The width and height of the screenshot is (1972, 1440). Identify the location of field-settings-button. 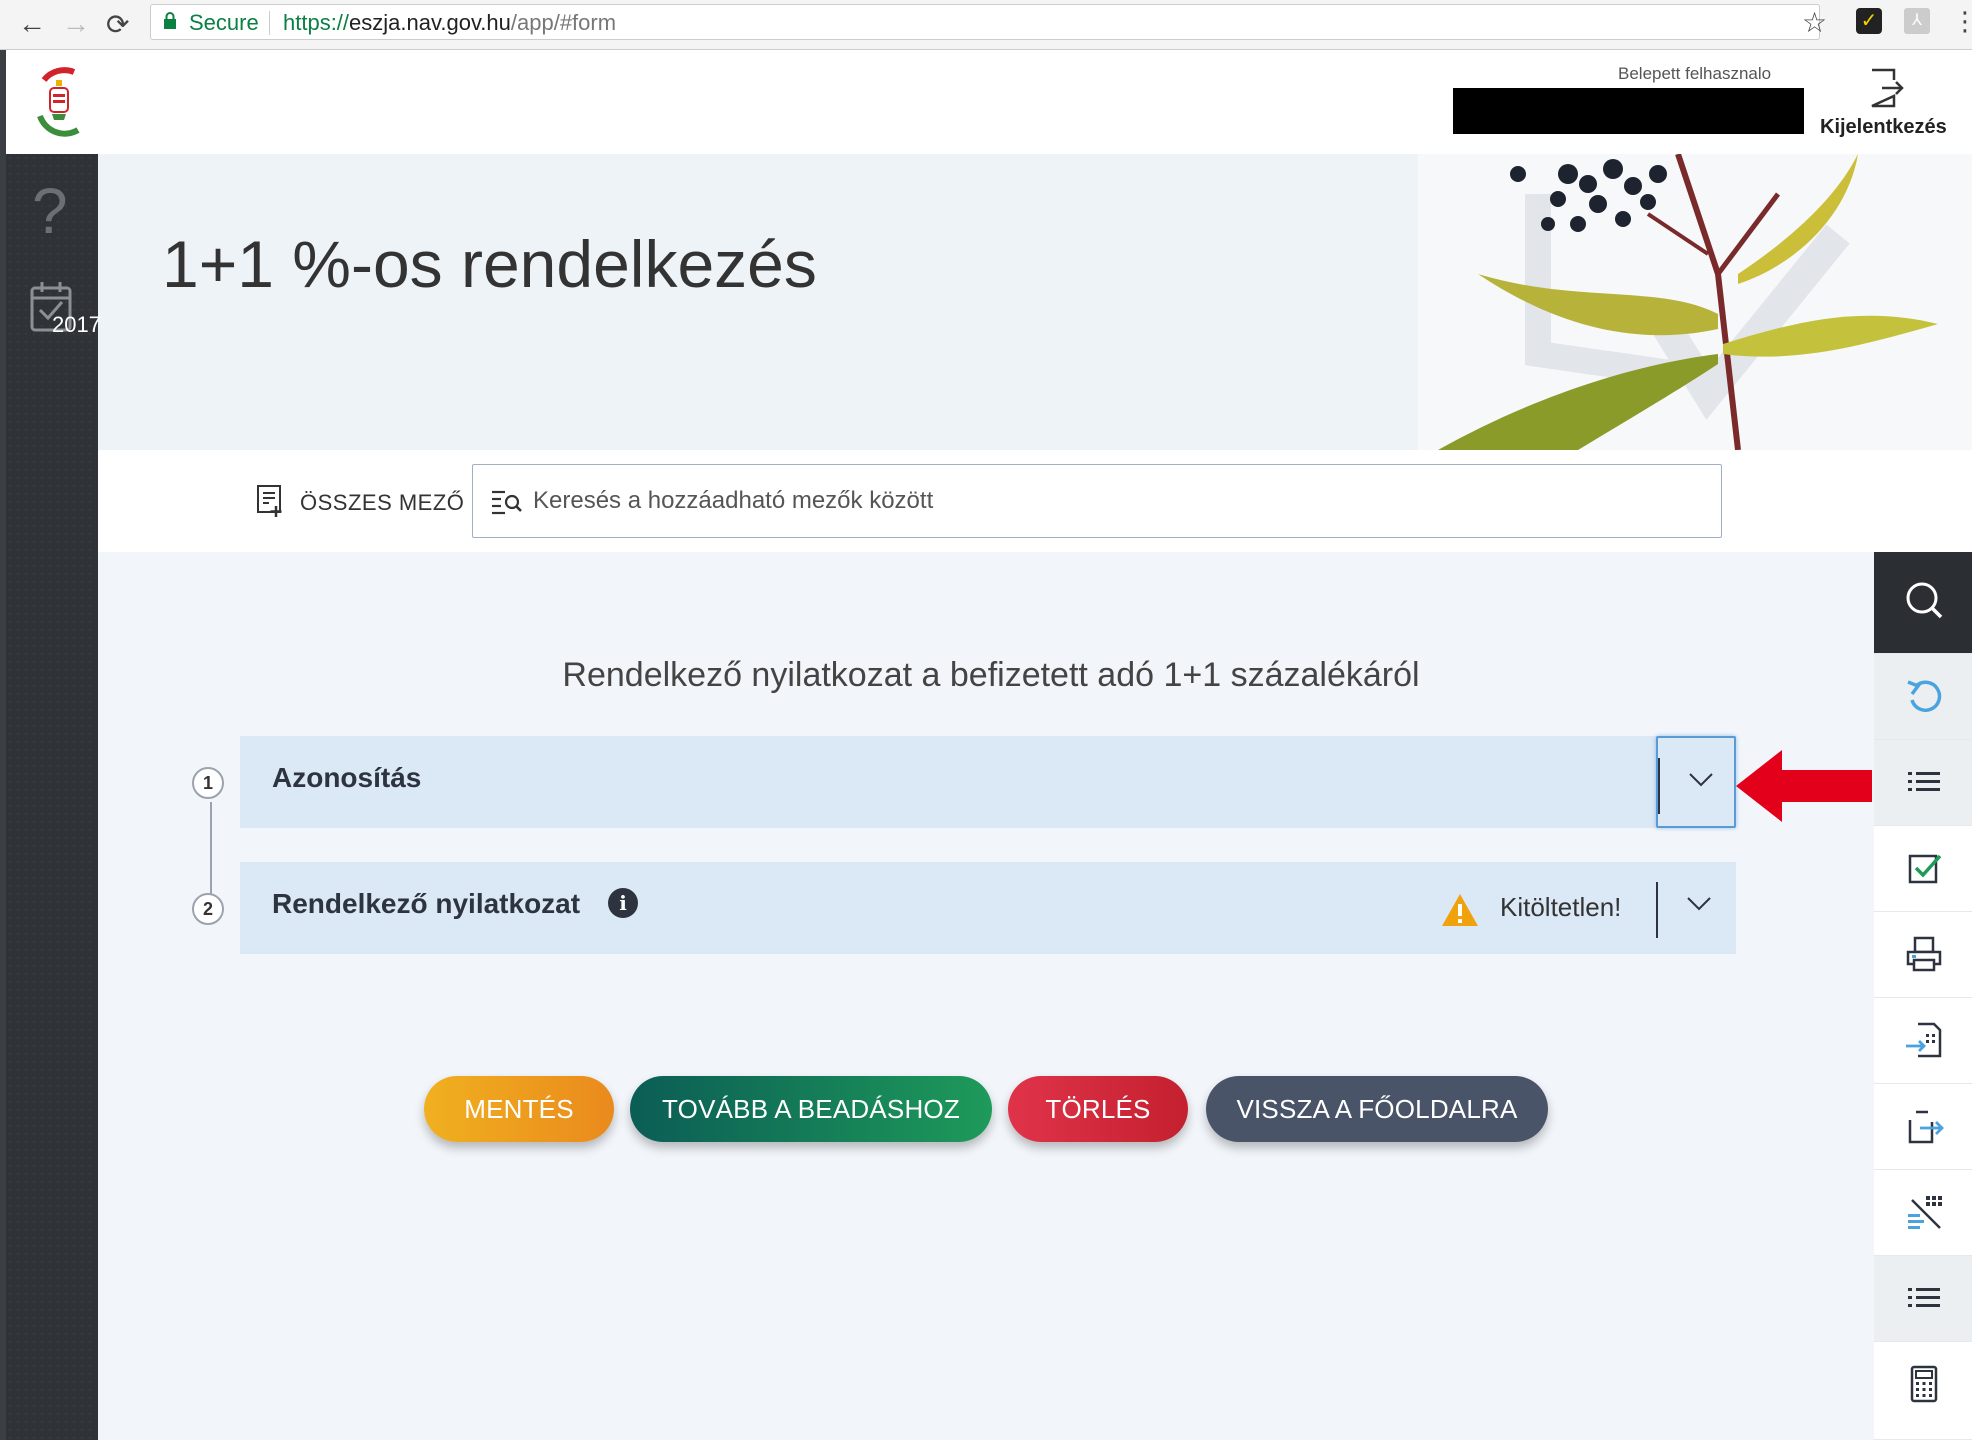
(1923, 1213).